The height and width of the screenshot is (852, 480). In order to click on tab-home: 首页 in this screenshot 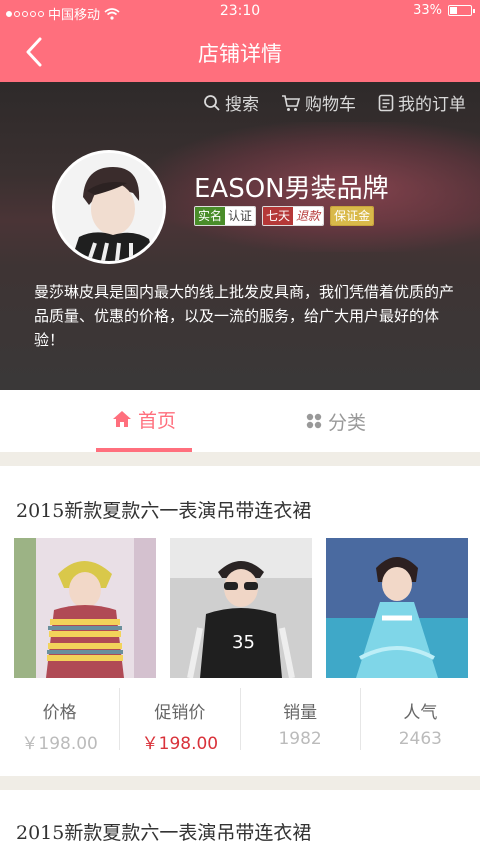, I will do `click(144, 421)`.